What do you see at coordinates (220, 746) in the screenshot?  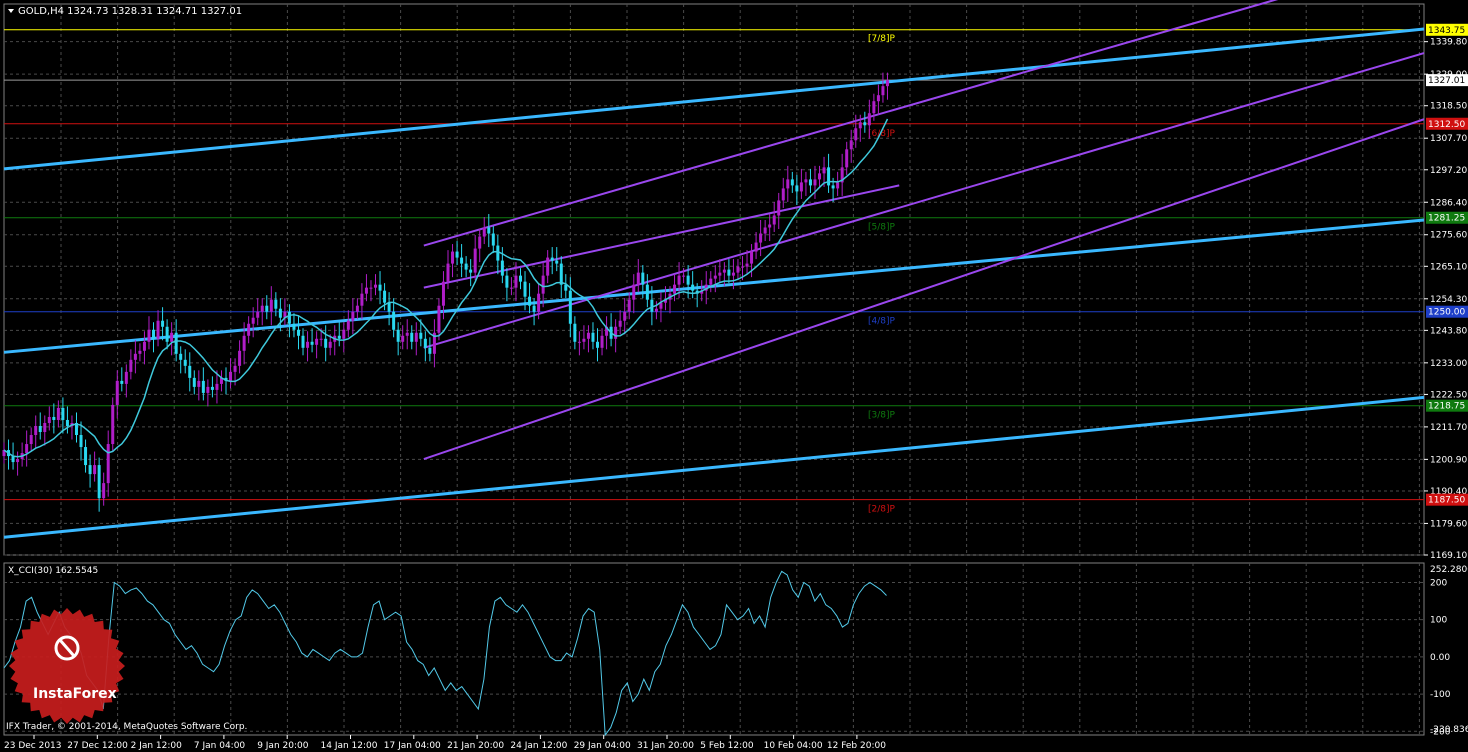 I see `x-tick-label: 7 Jan 04:00` at bounding box center [220, 746].